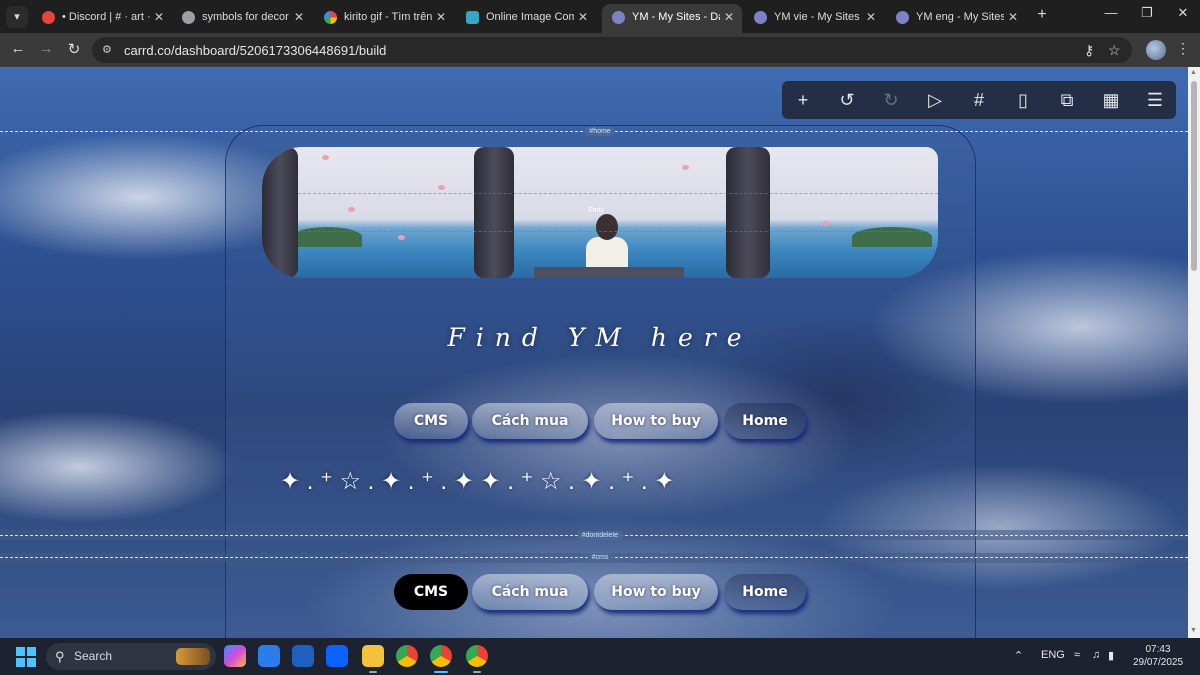 The height and width of the screenshot is (675, 1200). What do you see at coordinates (1158, 662) in the screenshot?
I see `clock-date: 29/07/2025` at bounding box center [1158, 662].